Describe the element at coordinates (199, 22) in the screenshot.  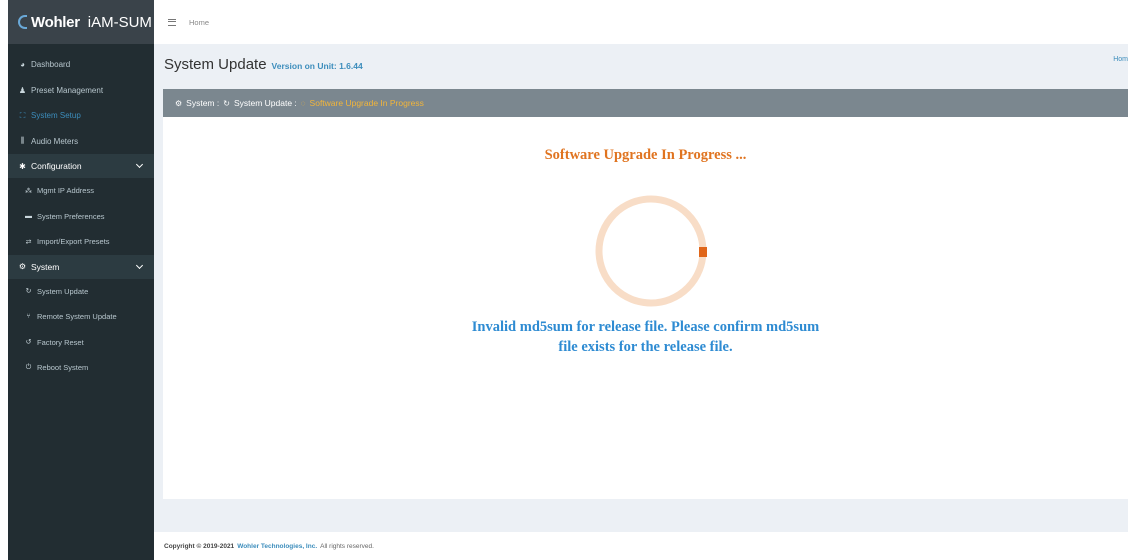
I see `breadcrumb: Home` at that location.